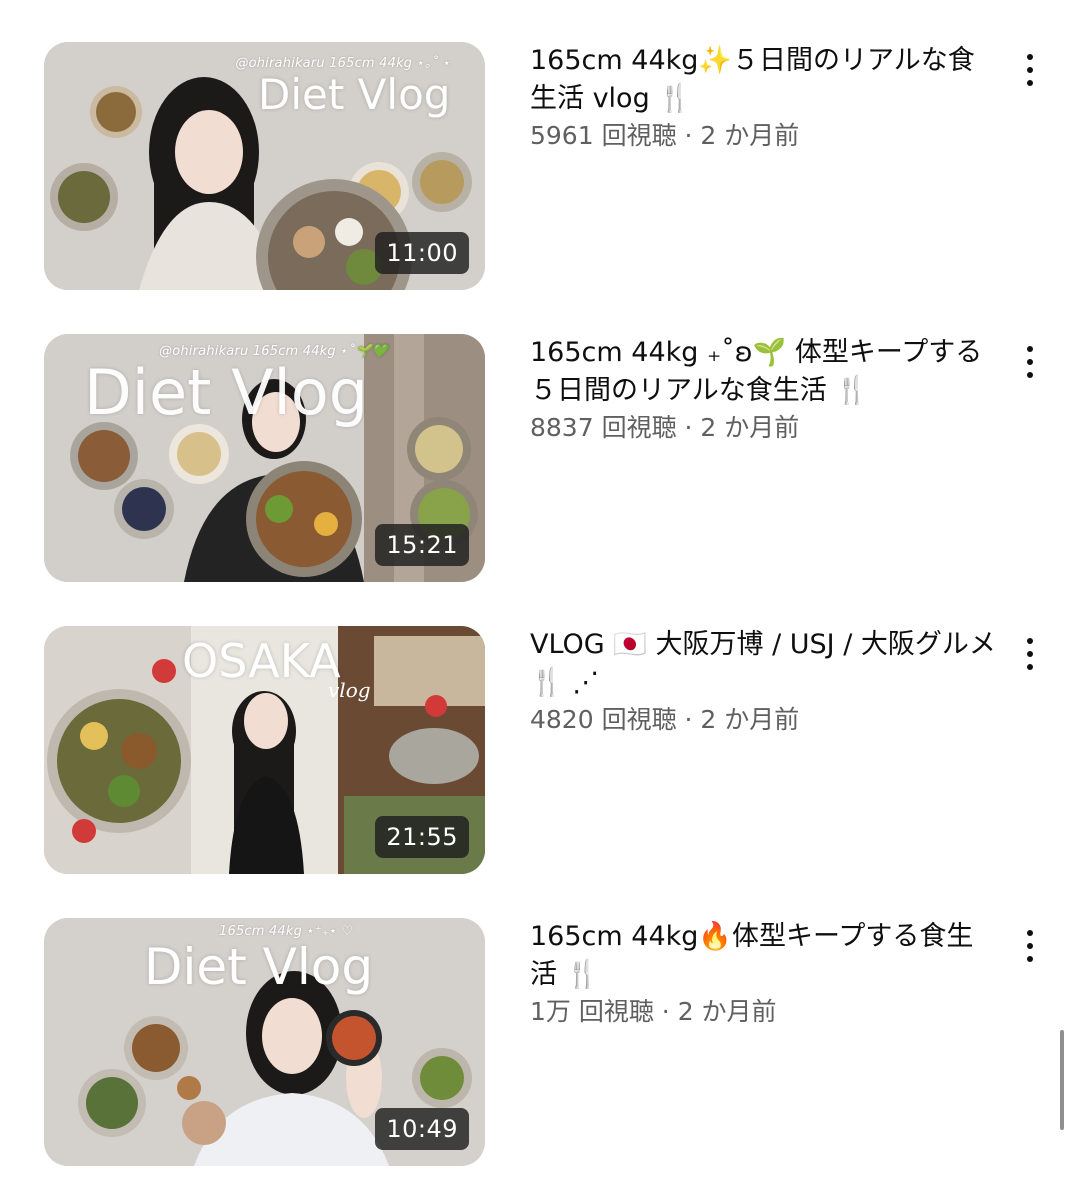 The height and width of the screenshot is (1200, 1075). Describe the element at coordinates (422, 253) in the screenshot. I see `duration-badge: 11:00` at that location.